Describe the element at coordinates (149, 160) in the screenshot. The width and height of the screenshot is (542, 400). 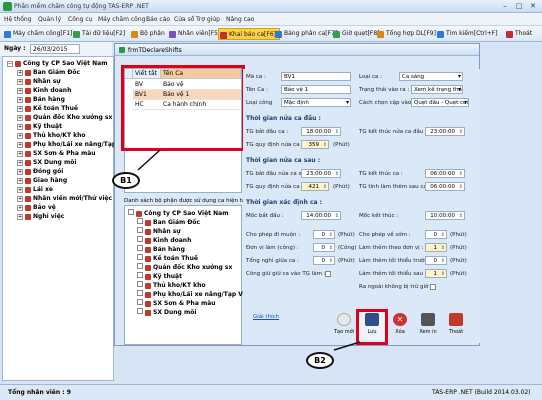
I see `pointer-b1` at that location.